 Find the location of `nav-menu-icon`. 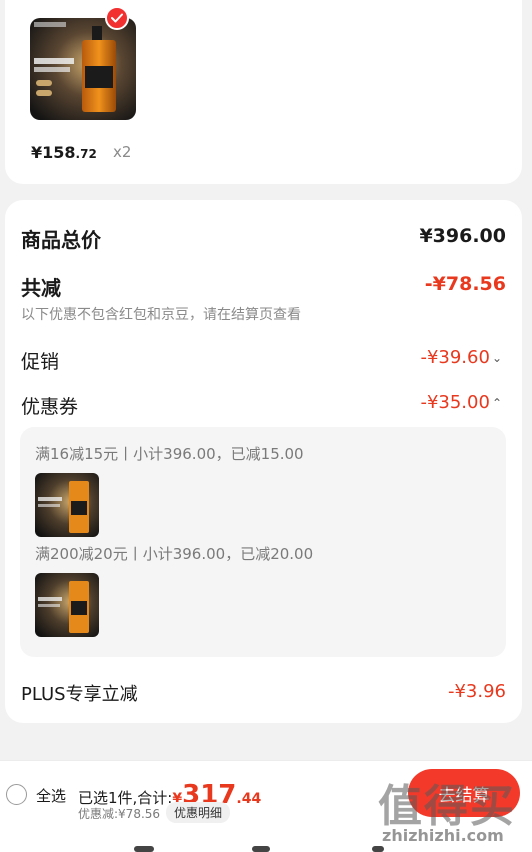

nav-menu-icon is located at coordinates (144, 849).